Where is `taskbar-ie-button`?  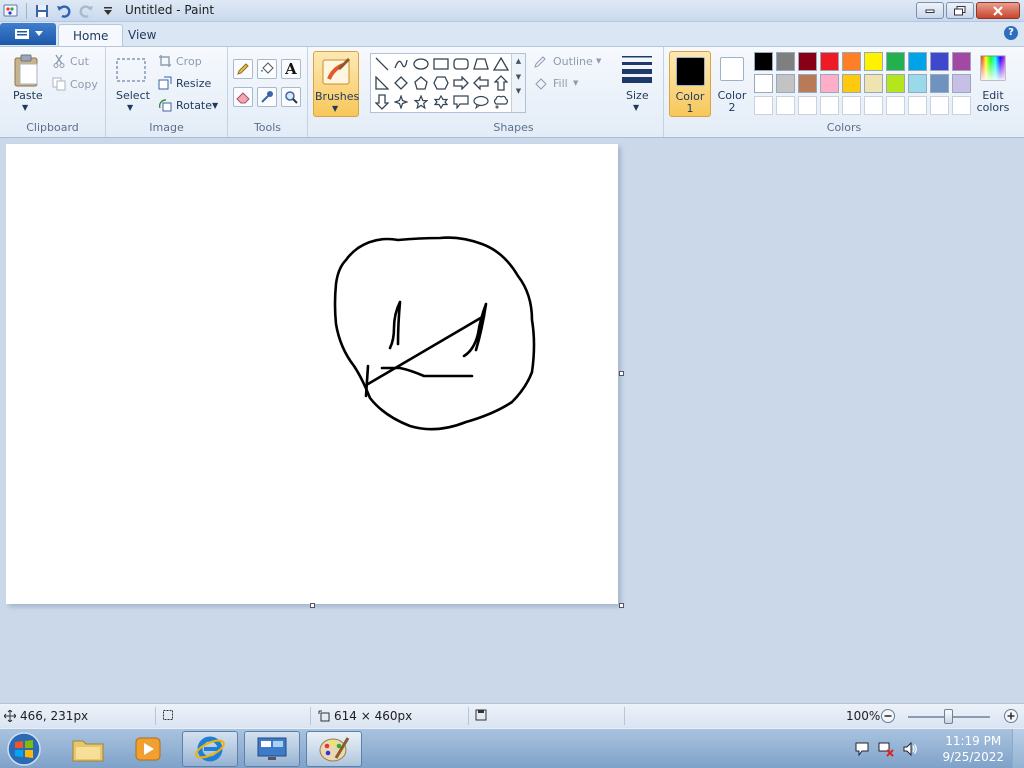
taskbar-ie-button is located at coordinates (210, 749).